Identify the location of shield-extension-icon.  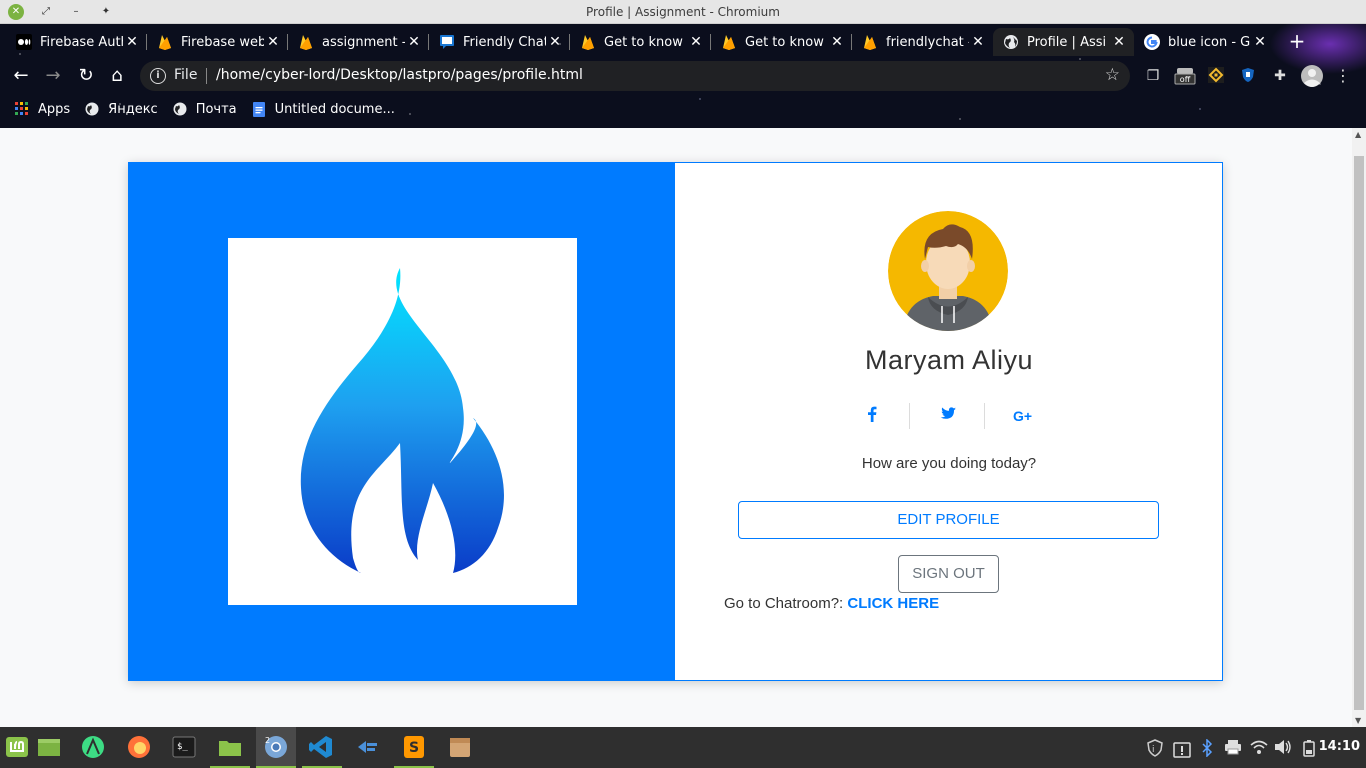
(1248, 76).